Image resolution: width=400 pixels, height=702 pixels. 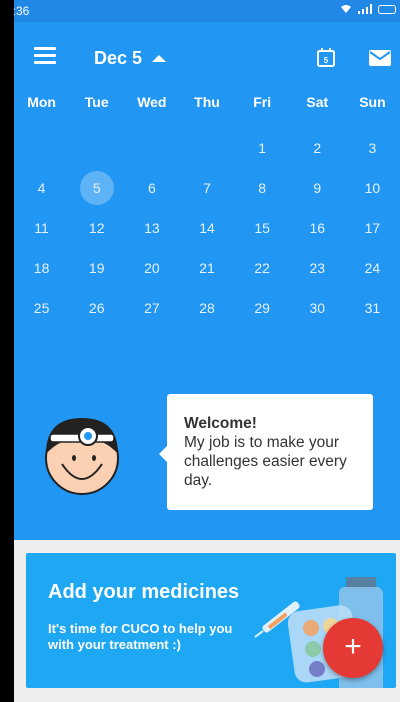 I want to click on calendar-day: 27, so click(x=151, y=308).